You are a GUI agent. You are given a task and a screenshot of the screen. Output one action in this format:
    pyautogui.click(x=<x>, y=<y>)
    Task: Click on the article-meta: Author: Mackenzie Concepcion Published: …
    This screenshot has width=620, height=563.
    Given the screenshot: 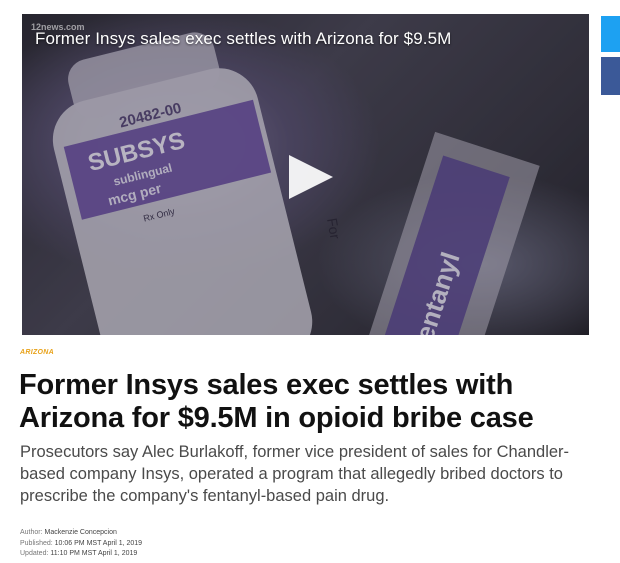 What is the action you would take?
    pyautogui.click(x=81, y=544)
    